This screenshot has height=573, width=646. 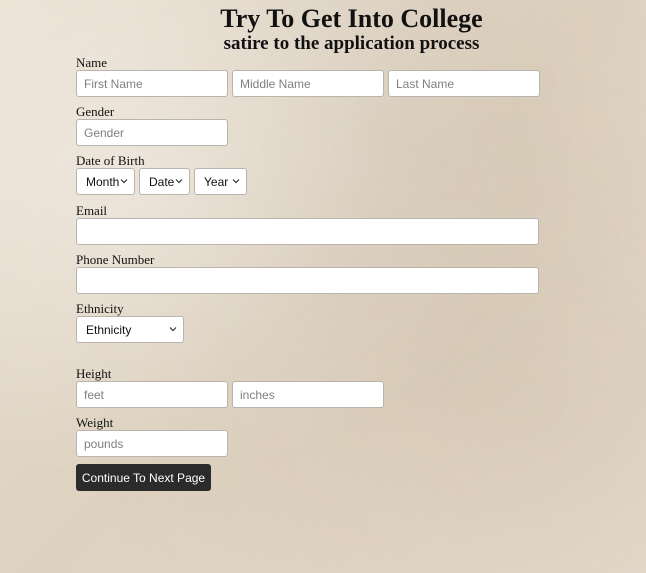 I want to click on last-name-input, so click(x=464, y=83).